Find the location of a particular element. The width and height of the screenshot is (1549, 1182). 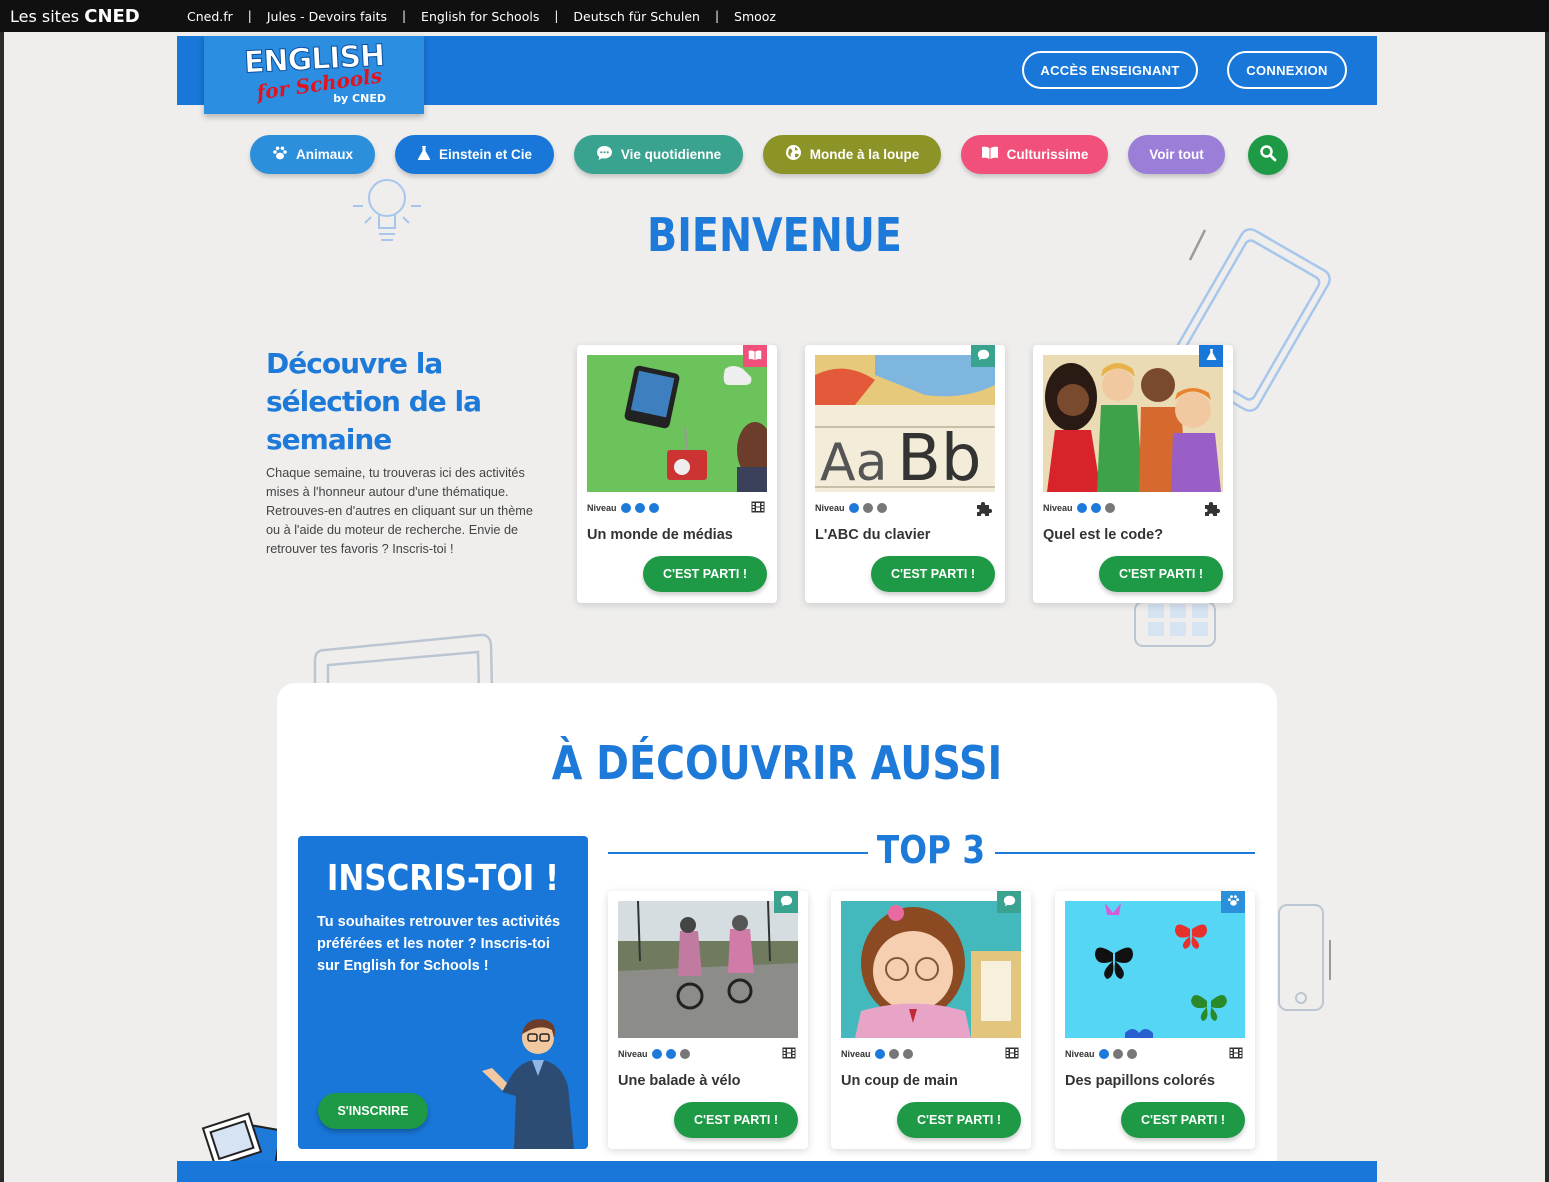

category-vie-quotidienne-button: Vie quotidienne is located at coordinates (658, 154).